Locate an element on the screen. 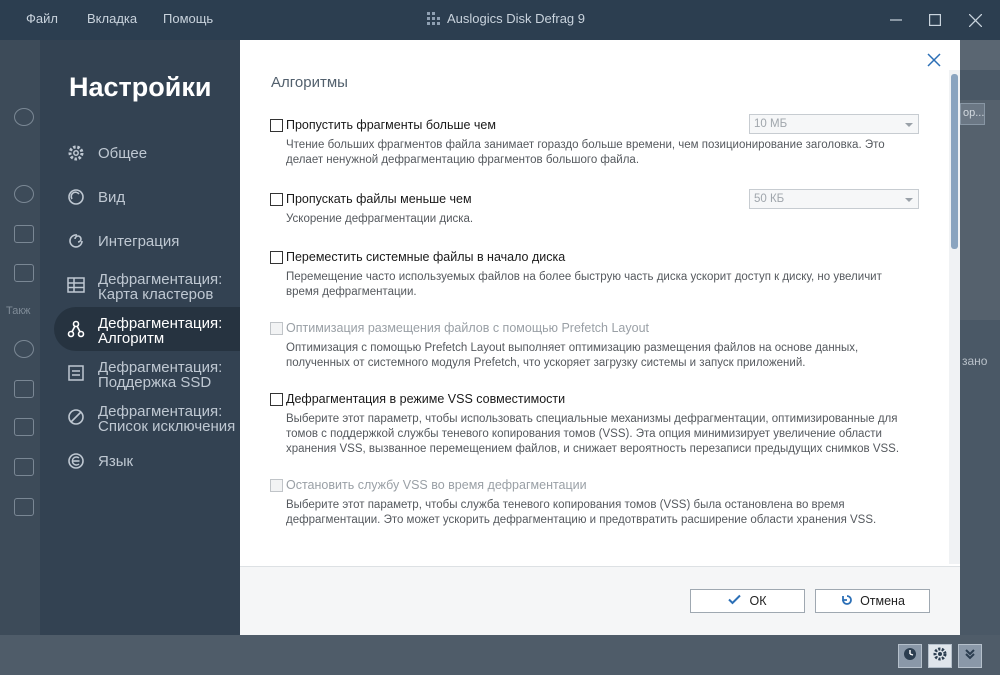 The width and height of the screenshot is (1000, 675). nav-label: Дефрагментация: Поддержка SSD is located at coordinates (160, 375).